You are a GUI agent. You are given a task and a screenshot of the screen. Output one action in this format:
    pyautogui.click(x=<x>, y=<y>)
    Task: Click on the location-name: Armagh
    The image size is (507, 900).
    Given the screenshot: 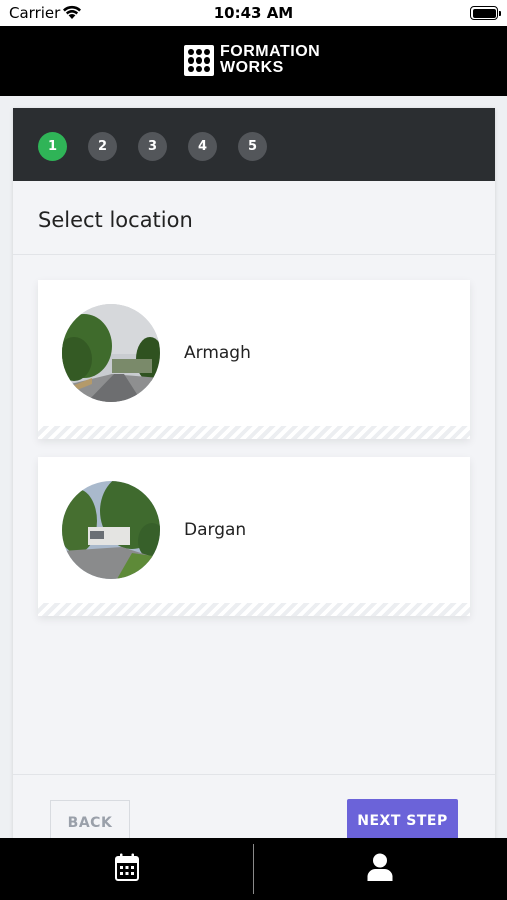 What is the action you would take?
    pyautogui.click(x=217, y=353)
    